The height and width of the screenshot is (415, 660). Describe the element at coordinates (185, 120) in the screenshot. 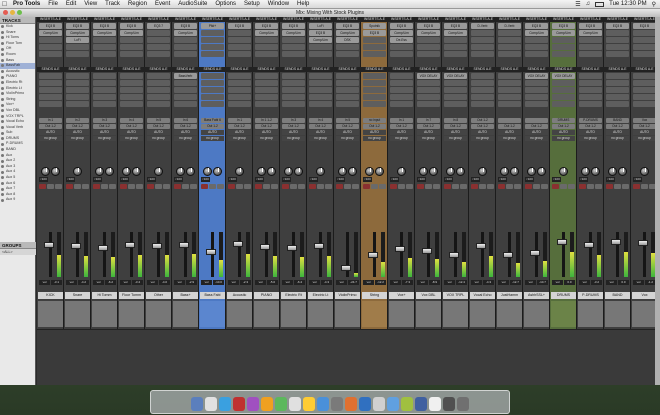

I see `input-selector: In 6` at that location.